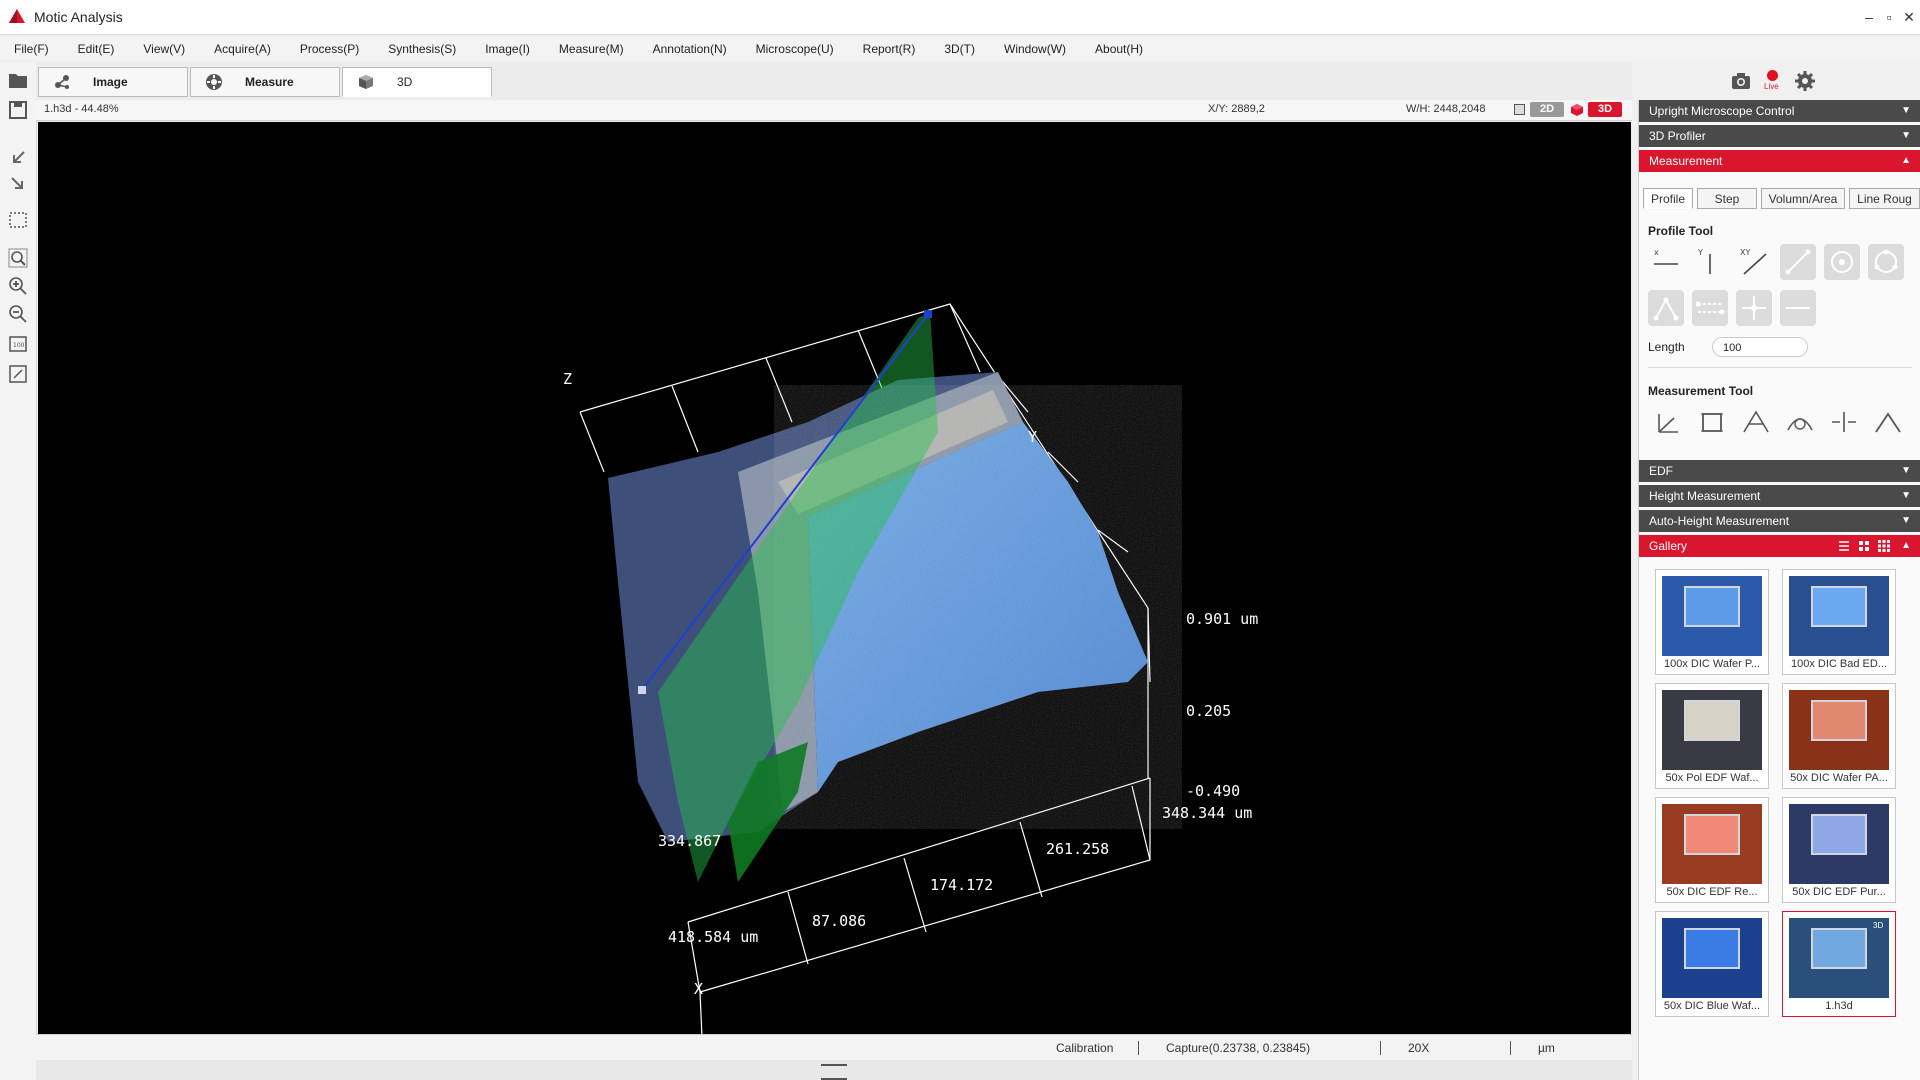 Image resolution: width=1920 pixels, height=1080 pixels. What do you see at coordinates (18, 374) in the screenshot?
I see `fit-window-icon` at bounding box center [18, 374].